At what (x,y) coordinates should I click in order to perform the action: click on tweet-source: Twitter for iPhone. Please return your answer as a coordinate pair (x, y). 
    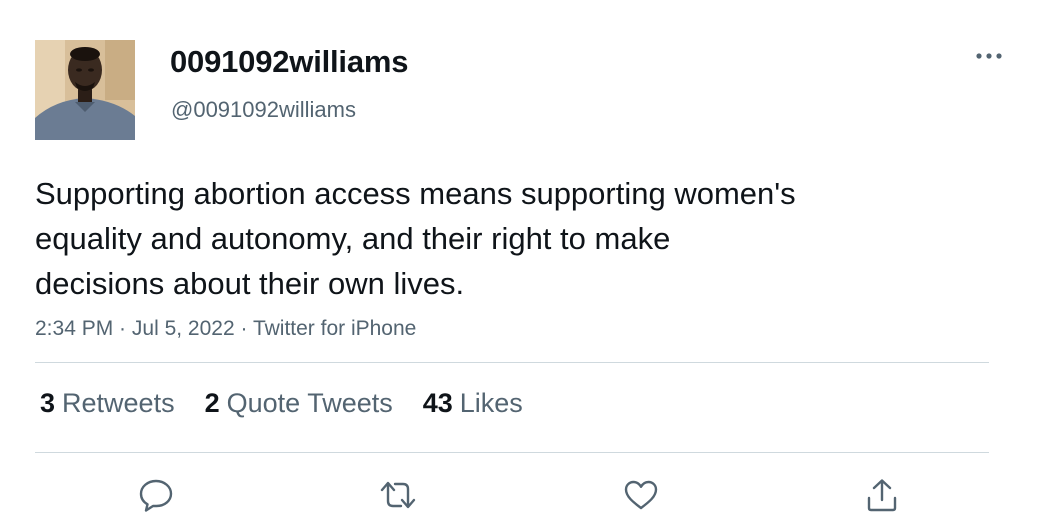
    Looking at the image, I should click on (334, 328).